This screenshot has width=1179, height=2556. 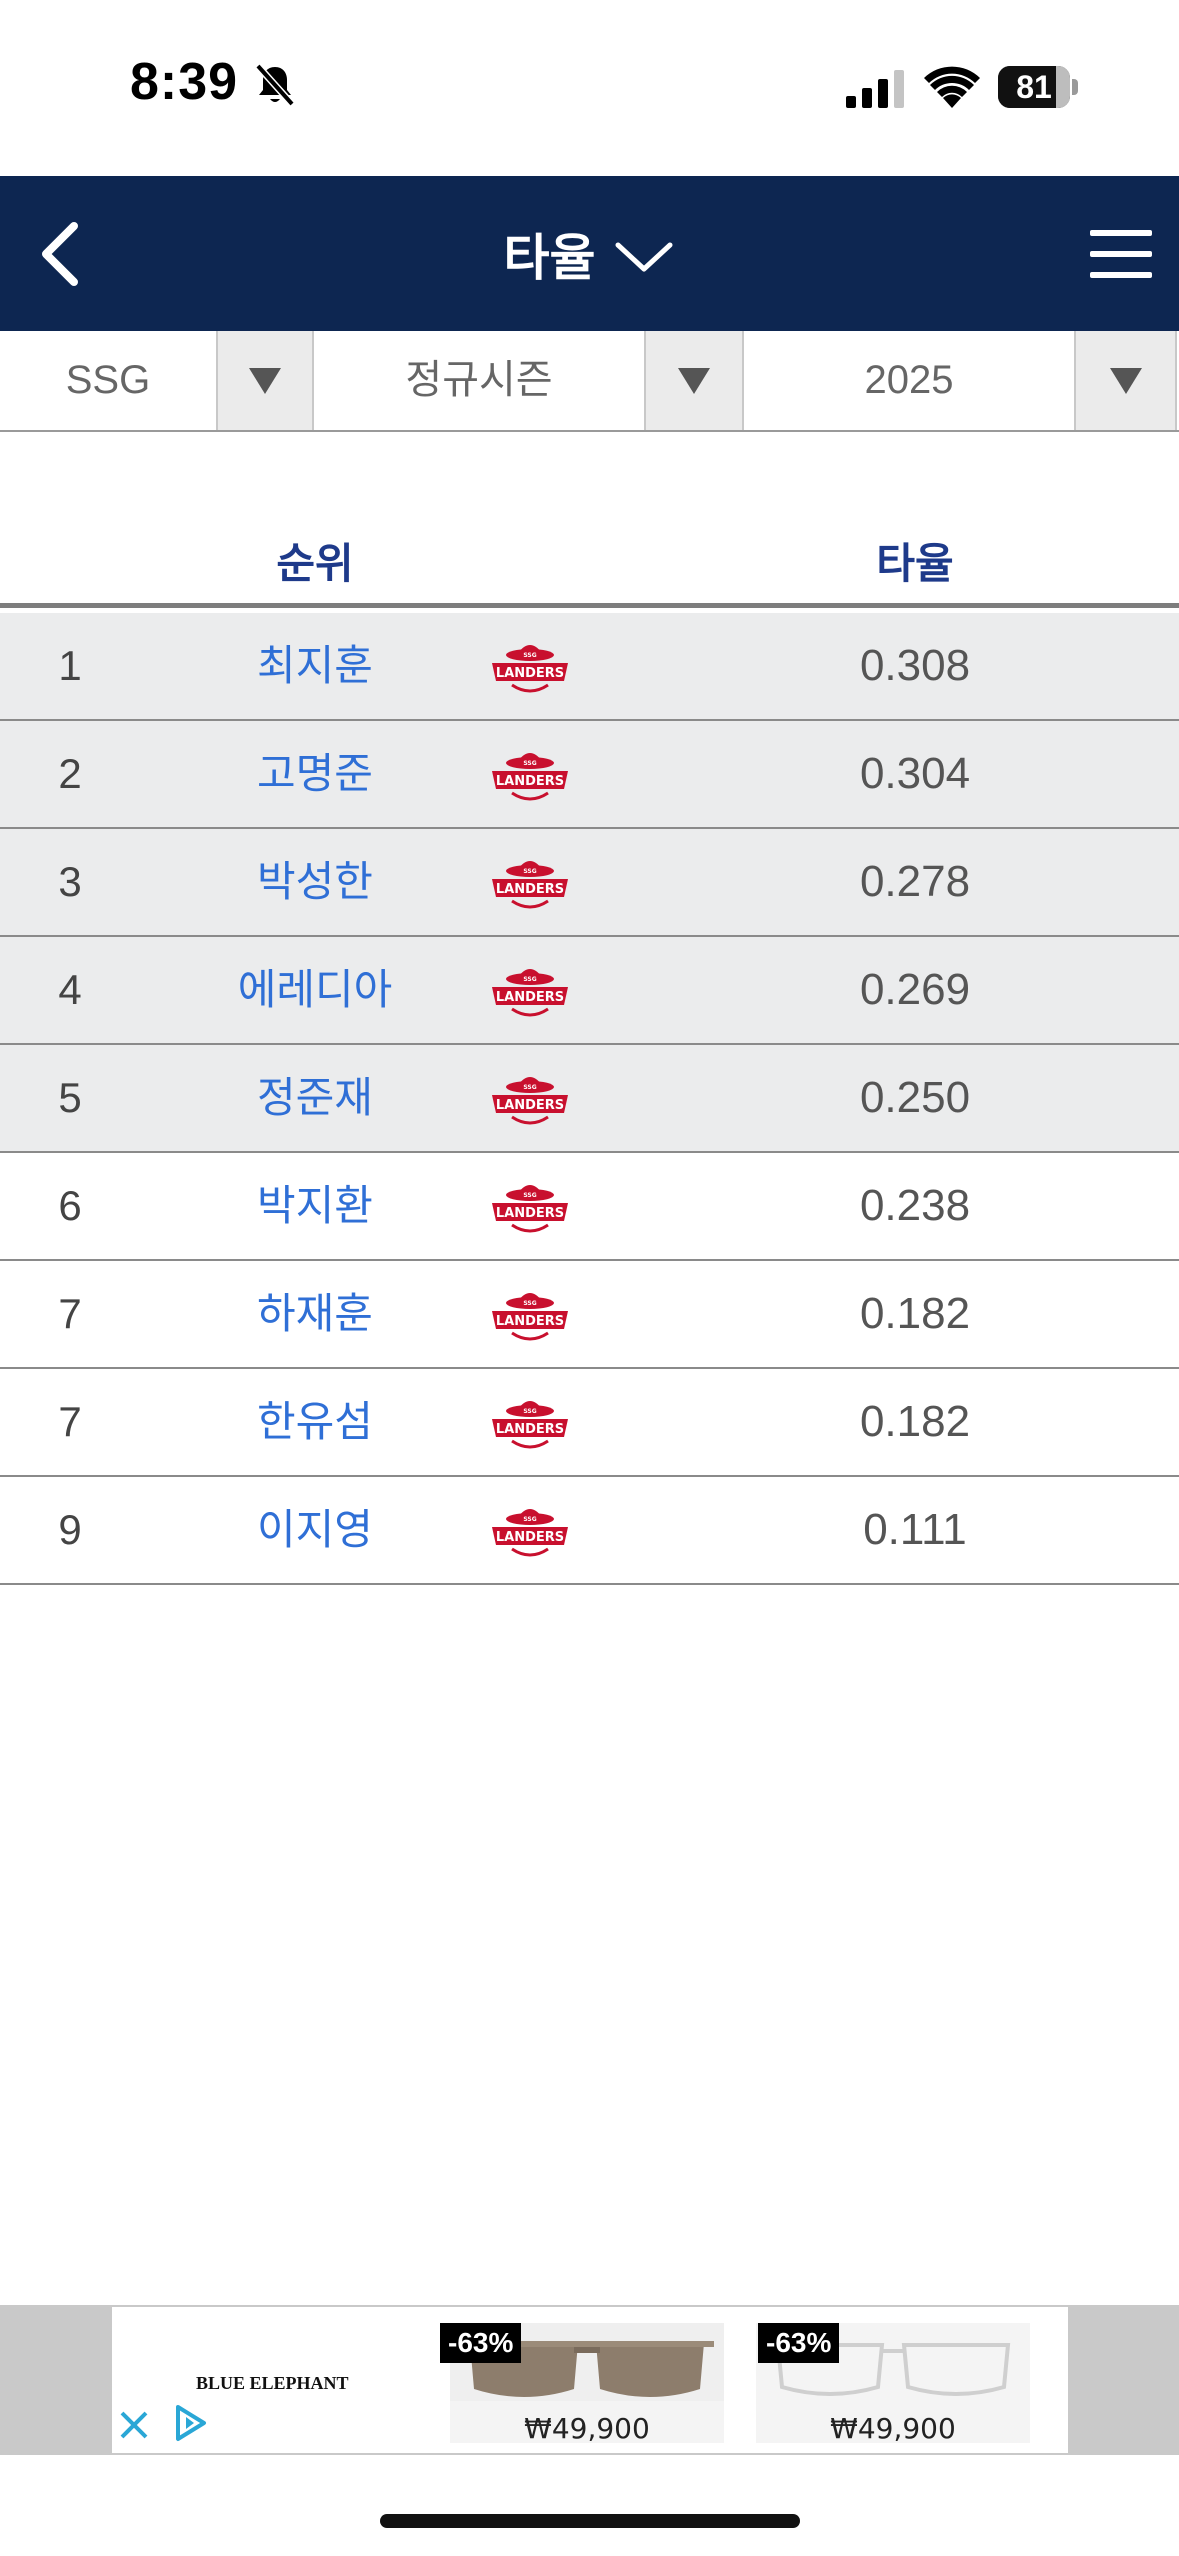 I want to click on table-row: 7 한유섬 SSG LANDERS 0.182, so click(x=589, y=1423).